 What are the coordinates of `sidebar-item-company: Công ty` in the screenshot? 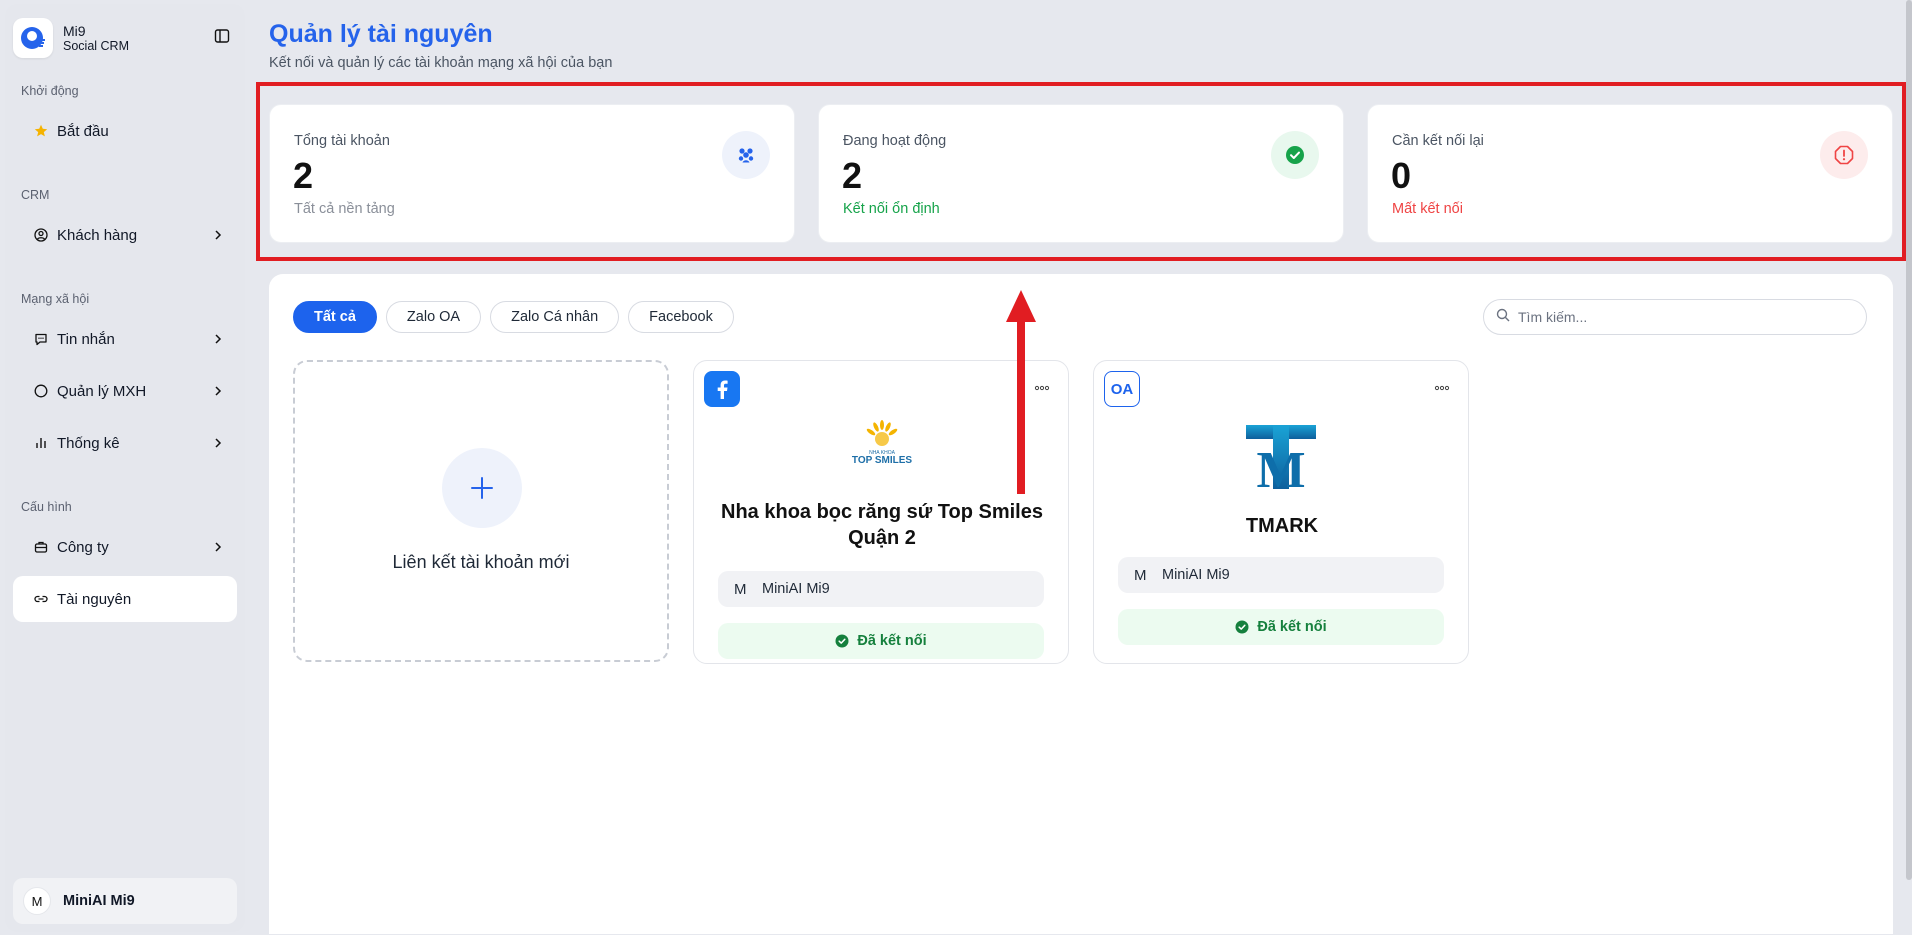 It's located at (125, 547).